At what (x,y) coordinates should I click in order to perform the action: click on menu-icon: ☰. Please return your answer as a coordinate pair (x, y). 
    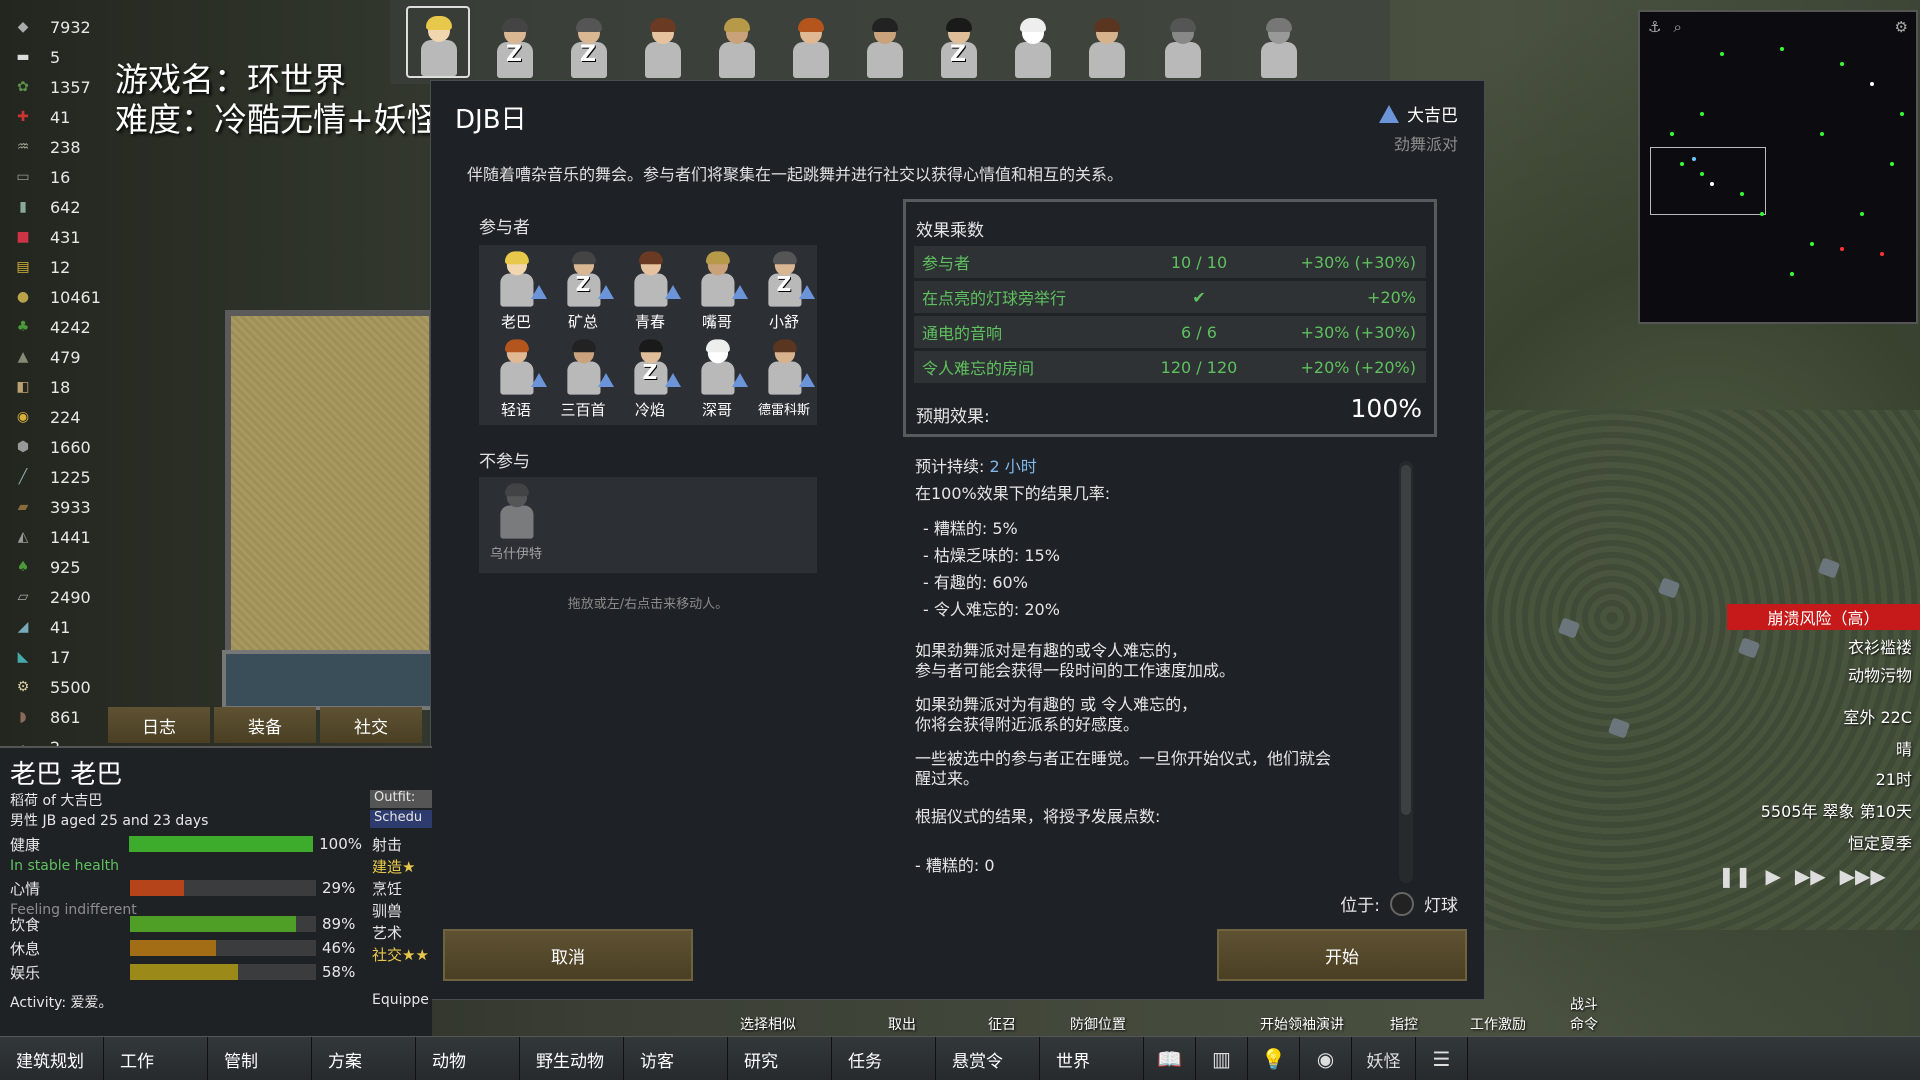
    Looking at the image, I should click on (1442, 1058).